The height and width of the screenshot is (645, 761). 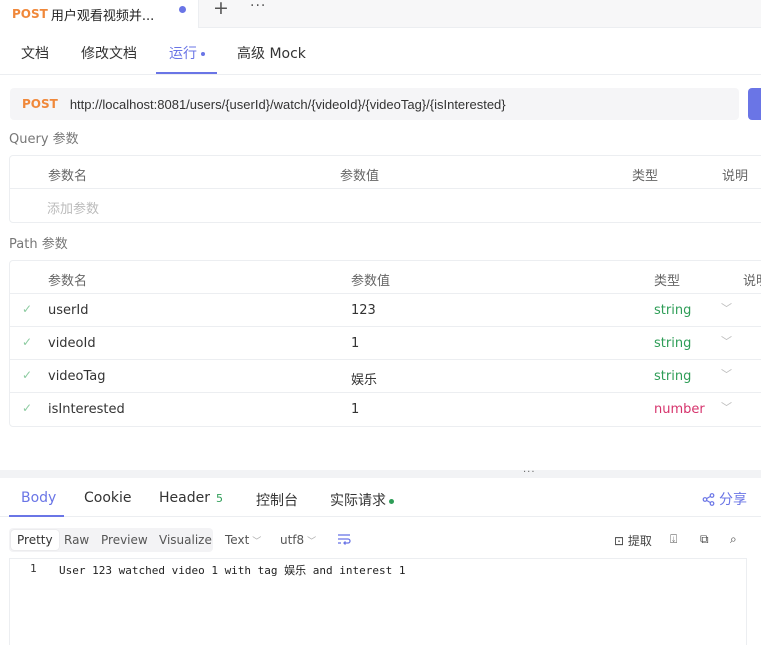 What do you see at coordinates (219, 498) in the screenshot?
I see `header-count-badge: 5` at bounding box center [219, 498].